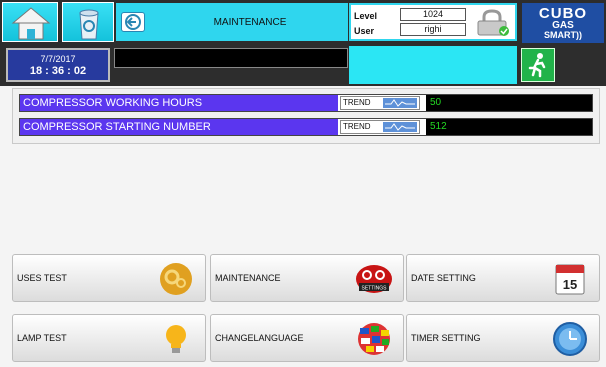  I want to click on light-bulb-icon, so click(176, 339).